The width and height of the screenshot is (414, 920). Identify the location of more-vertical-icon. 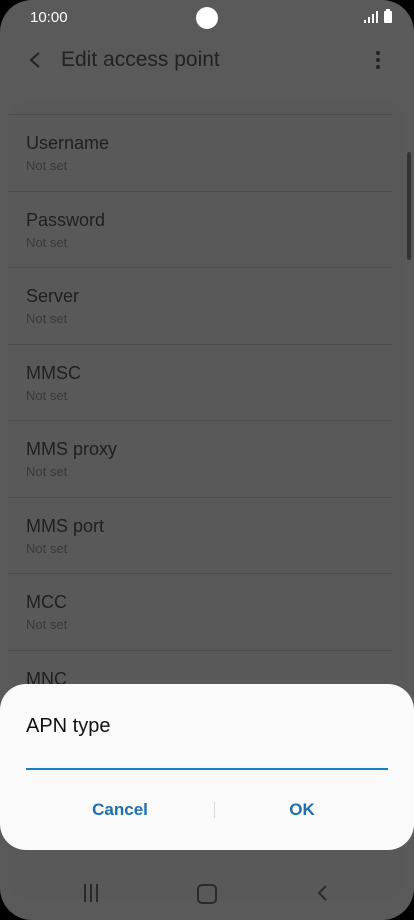
(378, 53).